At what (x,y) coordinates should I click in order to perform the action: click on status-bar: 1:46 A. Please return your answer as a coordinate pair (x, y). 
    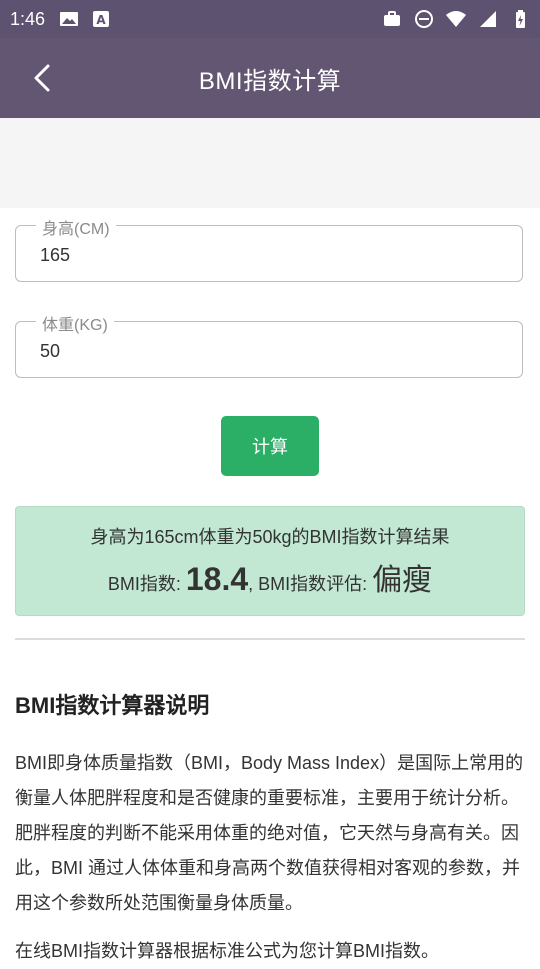
    Looking at the image, I should click on (270, 19).